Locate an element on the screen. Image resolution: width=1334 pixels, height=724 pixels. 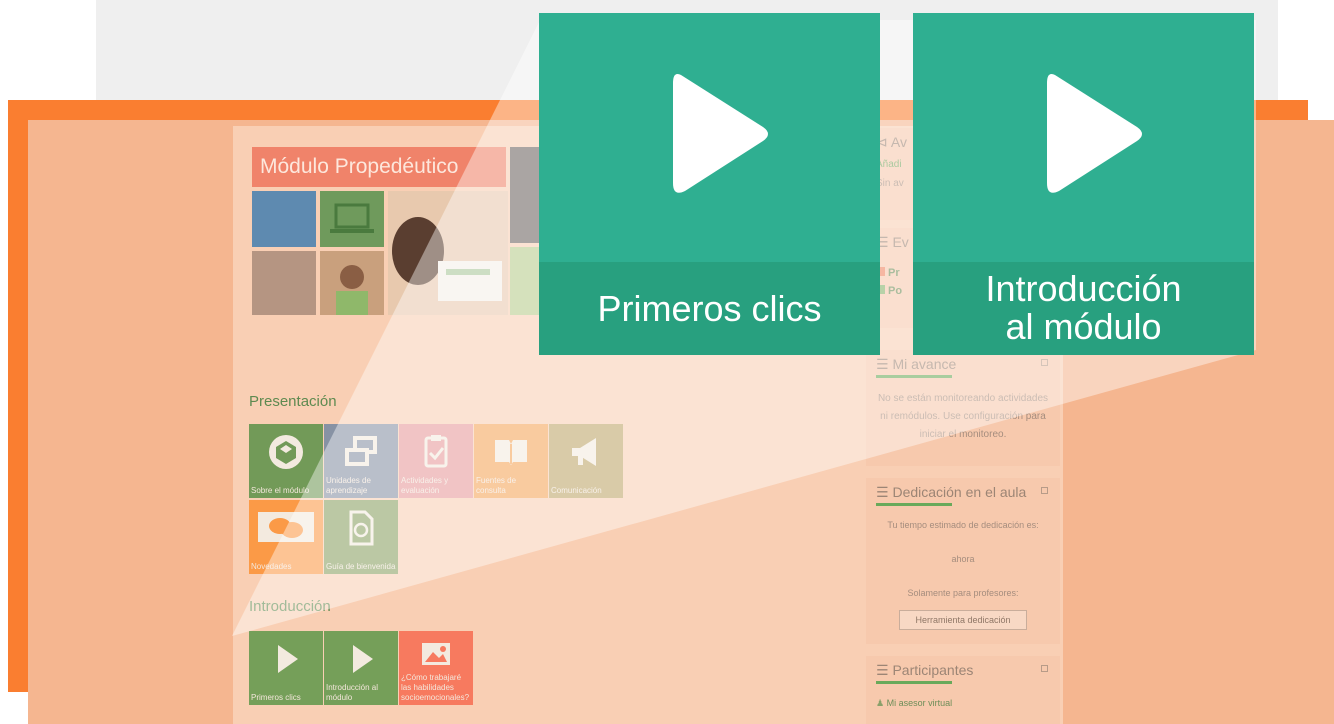
dedication-tool-button: Herramienta dedicación is located at coordinates (963, 620).